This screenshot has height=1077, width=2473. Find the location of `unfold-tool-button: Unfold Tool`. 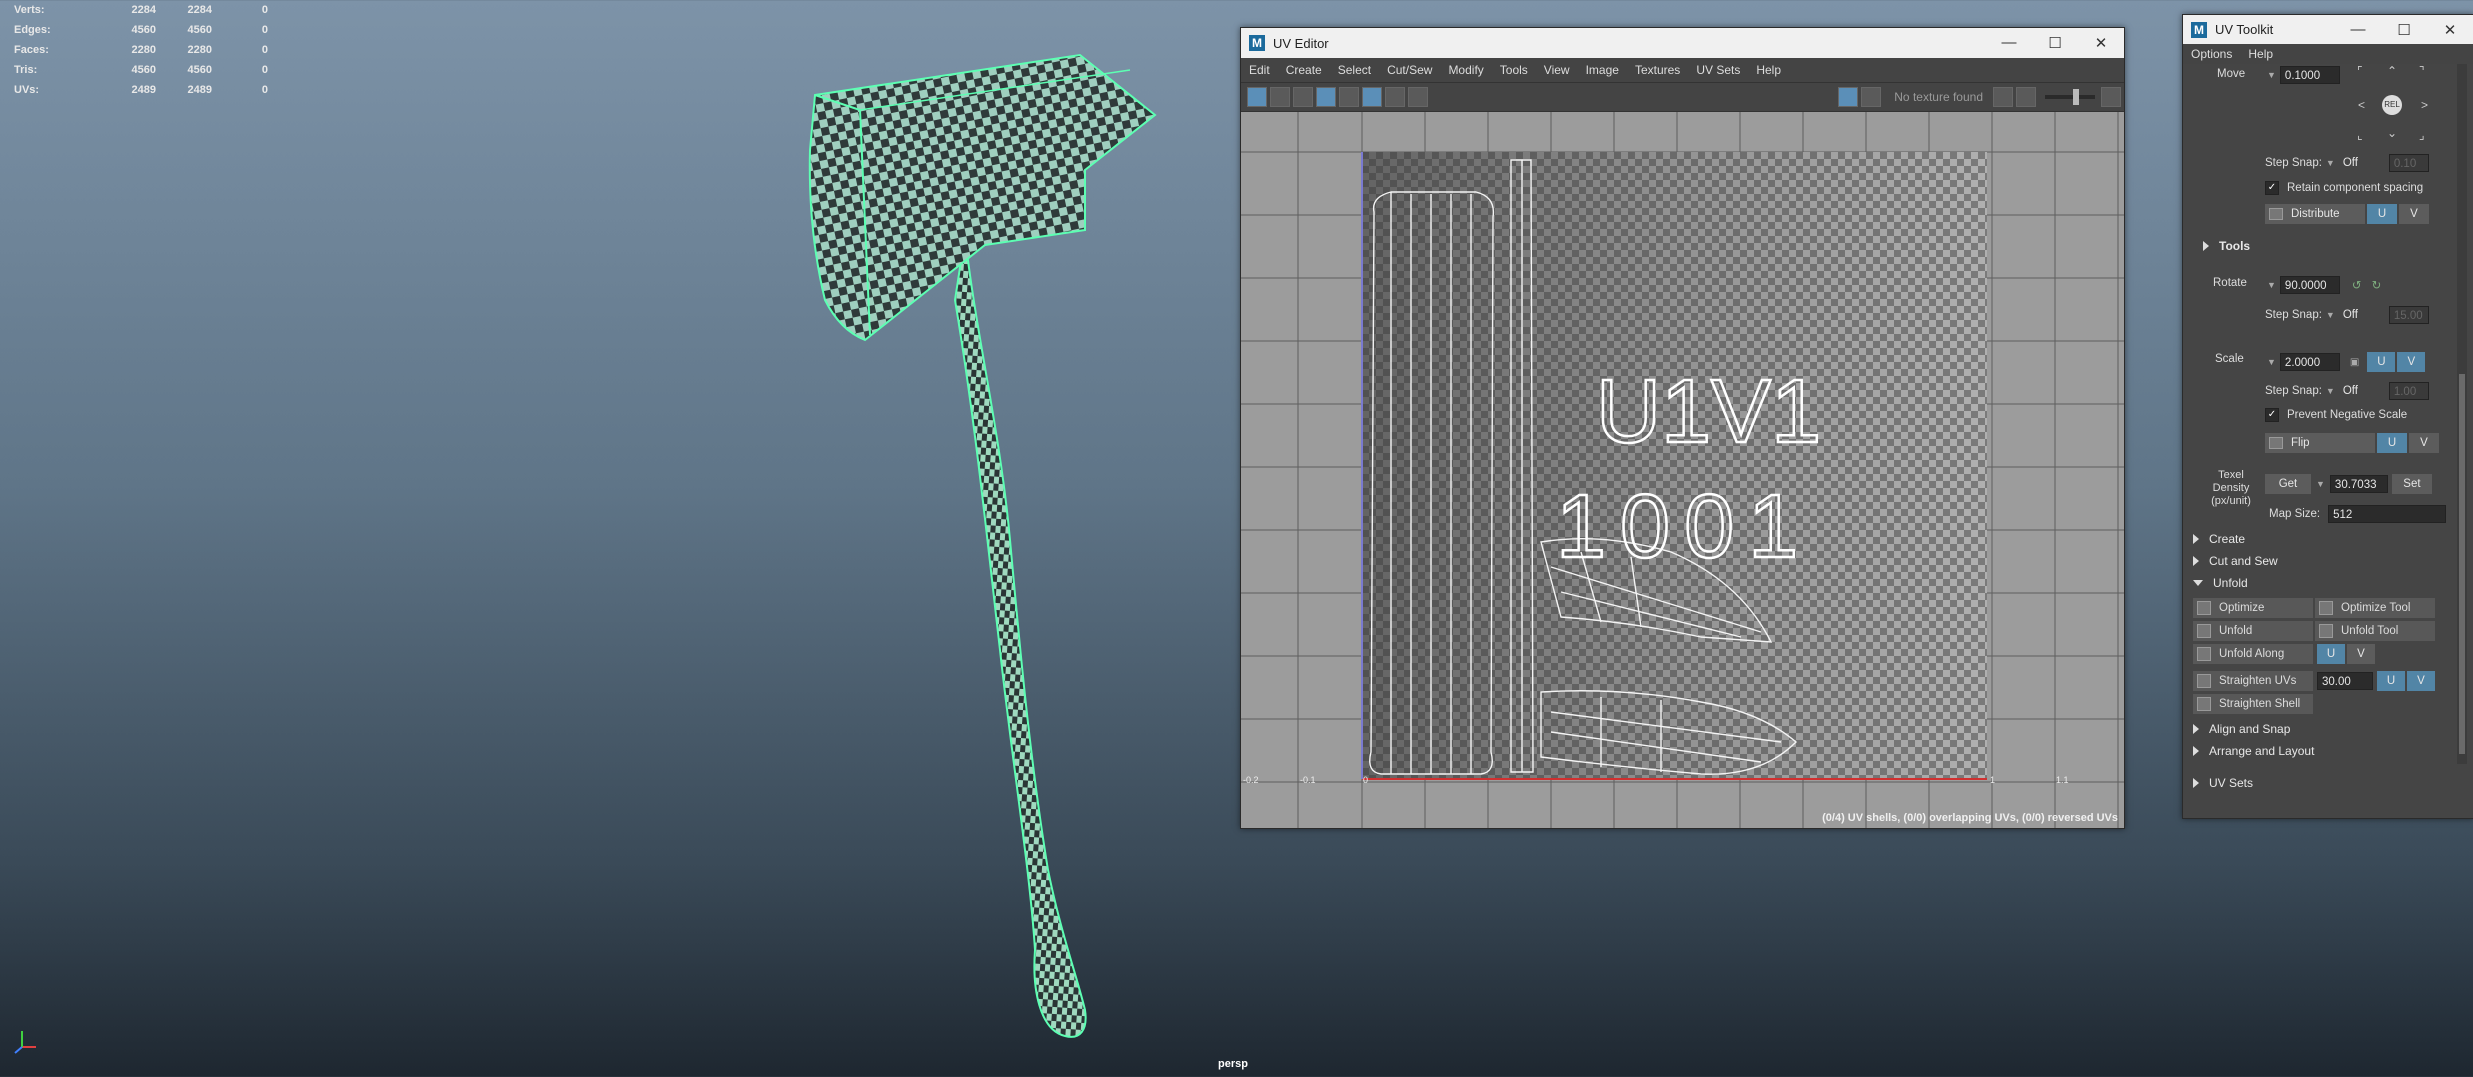

unfold-tool-button: Unfold Tool is located at coordinates (2375, 631).